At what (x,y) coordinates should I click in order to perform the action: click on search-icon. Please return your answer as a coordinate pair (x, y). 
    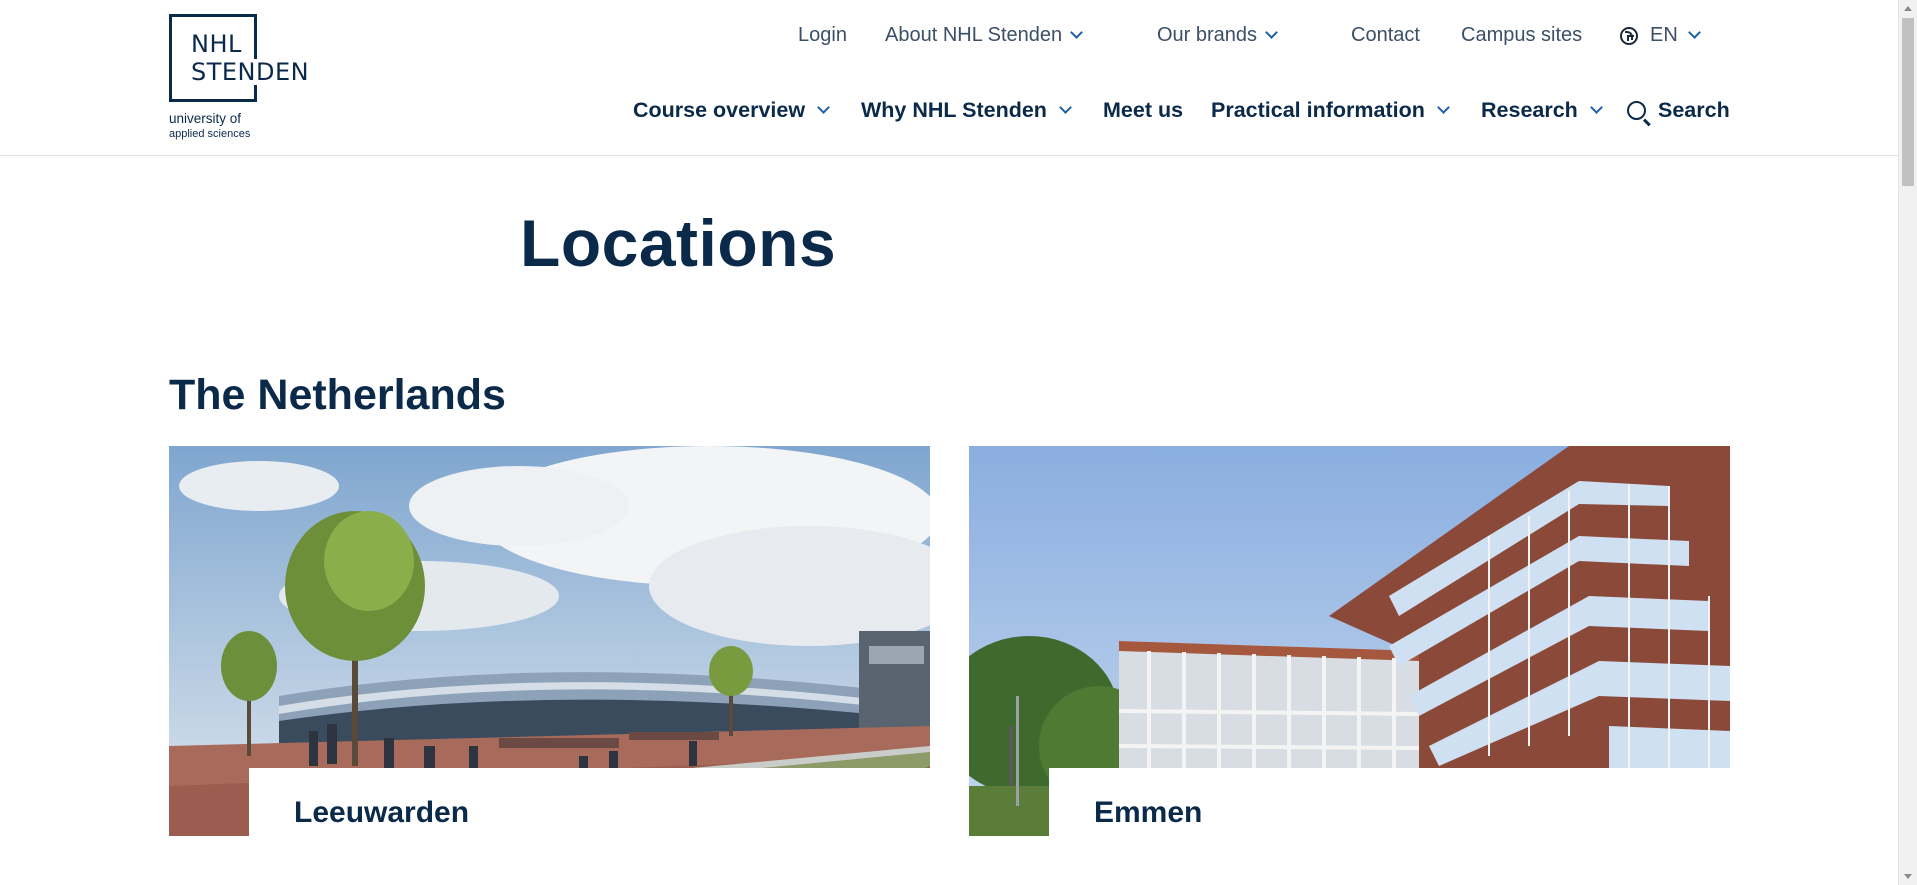
    Looking at the image, I should click on (1636, 110).